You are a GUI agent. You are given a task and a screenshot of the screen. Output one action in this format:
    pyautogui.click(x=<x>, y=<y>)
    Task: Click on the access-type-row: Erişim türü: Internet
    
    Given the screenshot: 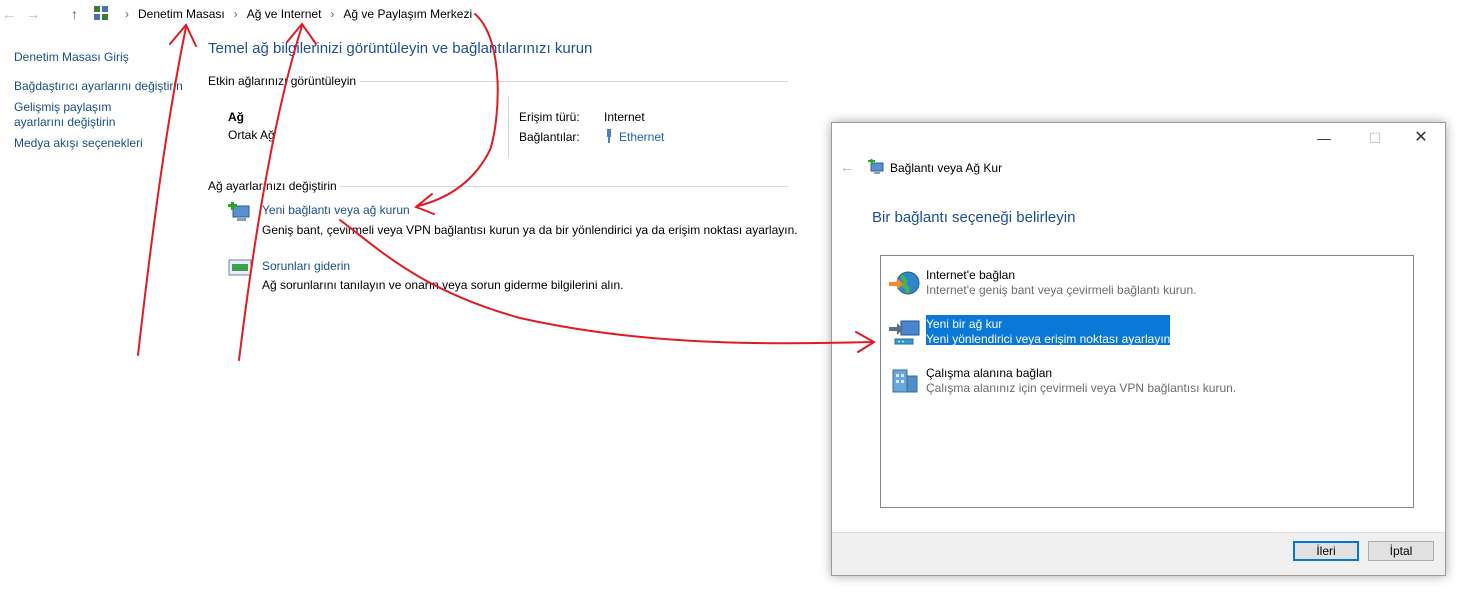 What is the action you would take?
    pyautogui.click(x=582, y=117)
    